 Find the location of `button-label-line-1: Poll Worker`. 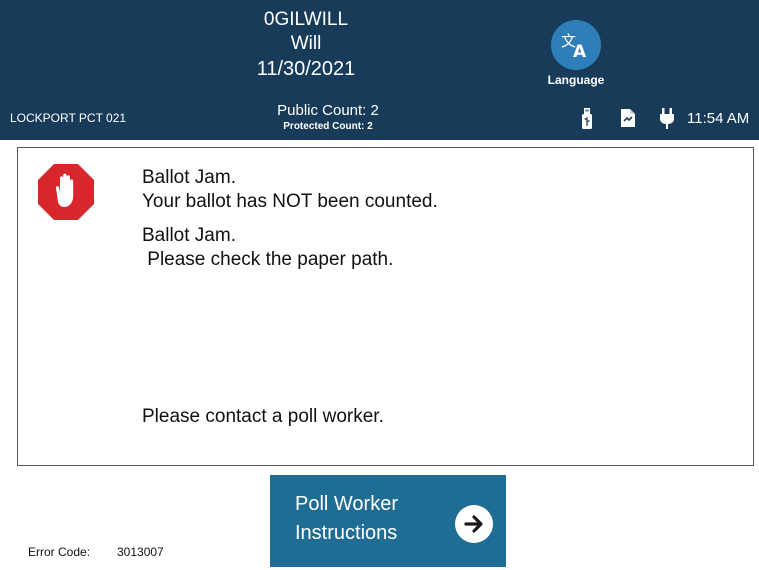

button-label-line-1: Poll Worker is located at coordinates (346, 504).